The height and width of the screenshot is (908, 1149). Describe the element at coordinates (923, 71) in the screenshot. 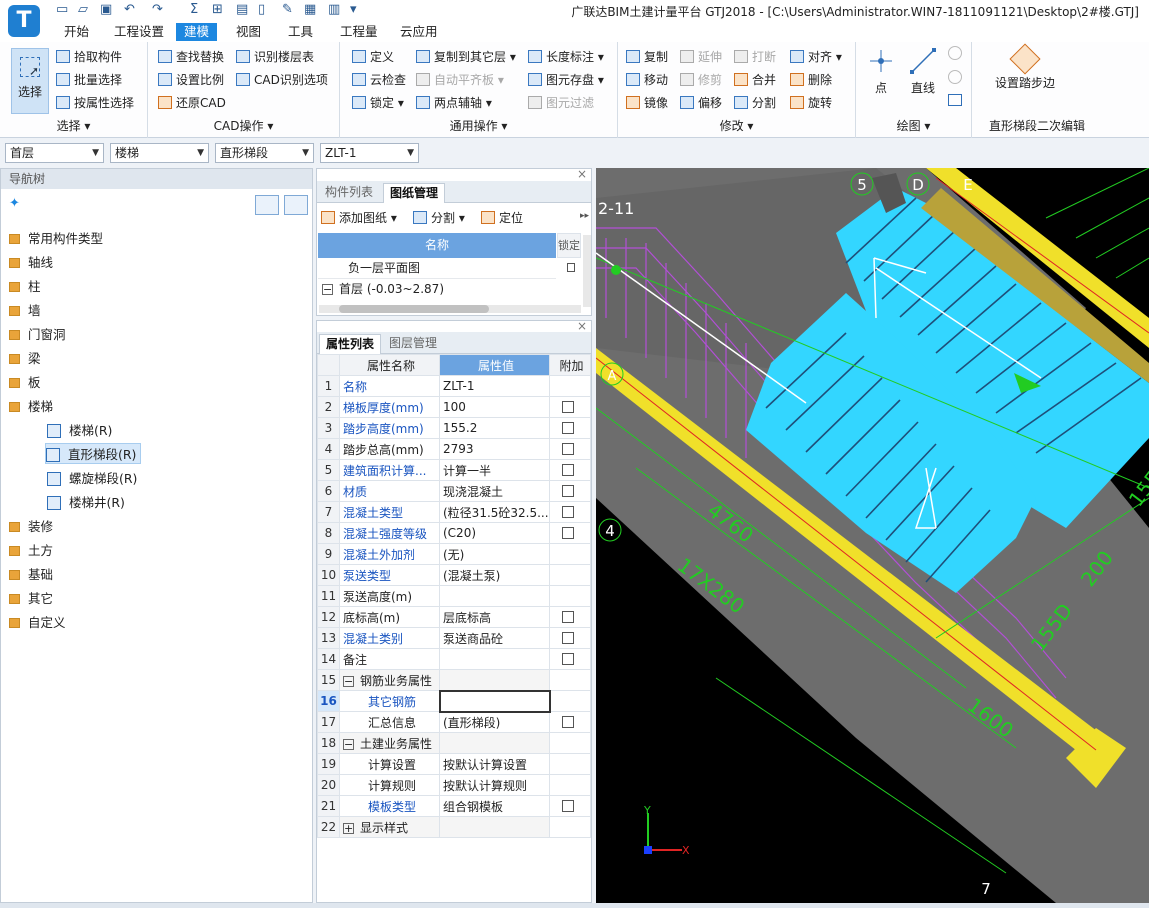

I see `line-button: 直线` at that location.